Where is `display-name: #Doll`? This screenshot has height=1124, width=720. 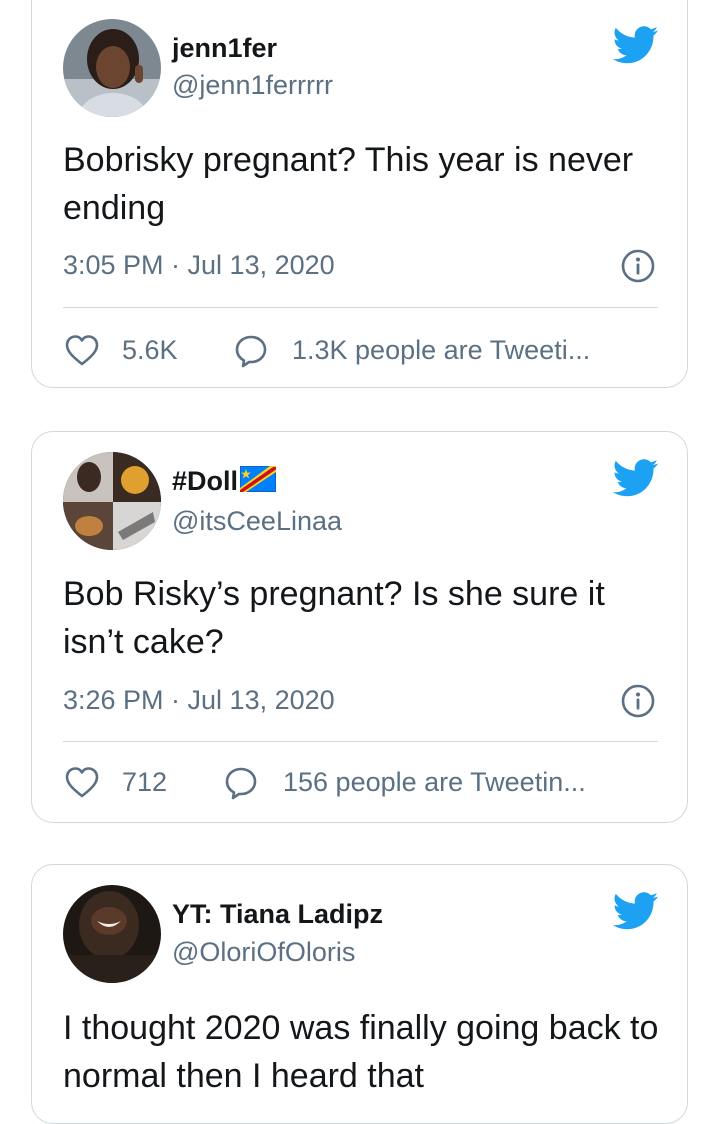 display-name: #Doll is located at coordinates (205, 481).